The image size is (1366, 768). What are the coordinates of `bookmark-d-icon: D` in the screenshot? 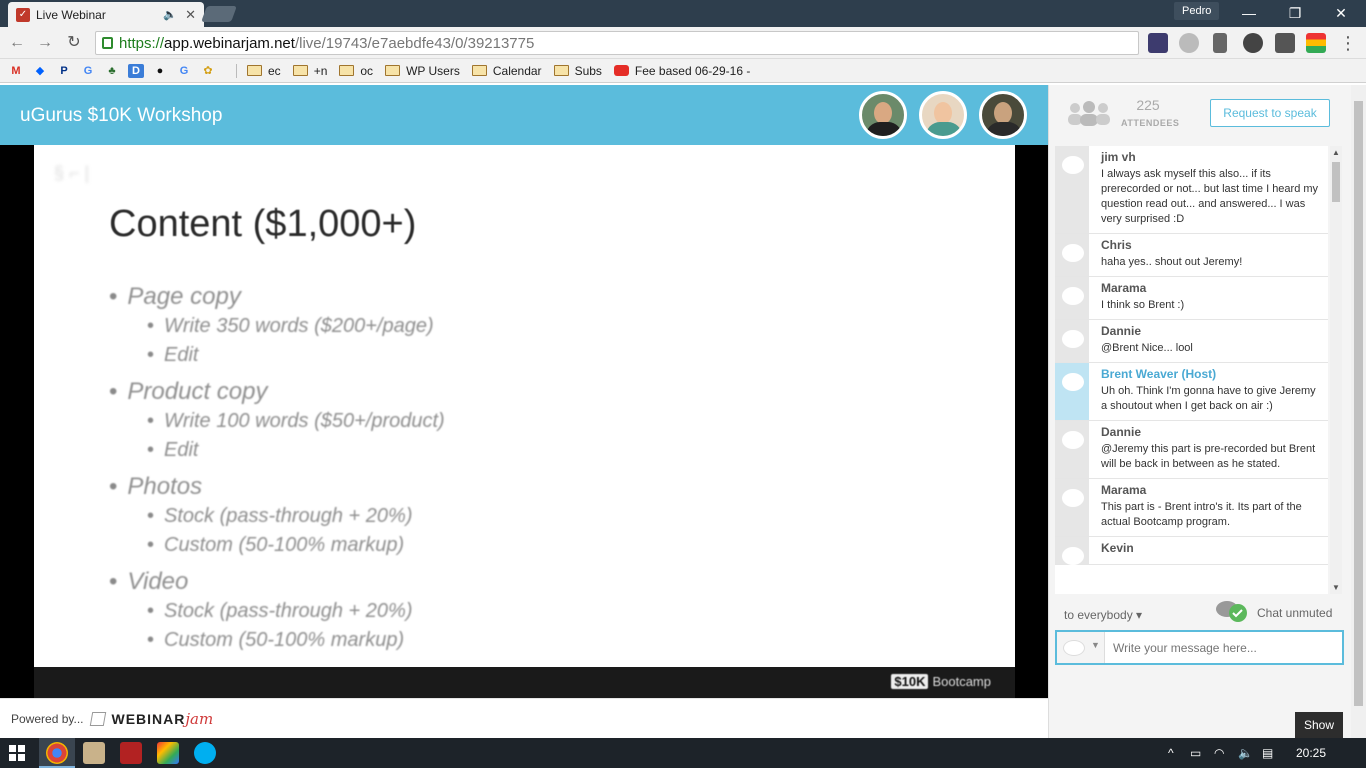 It's located at (136, 70).